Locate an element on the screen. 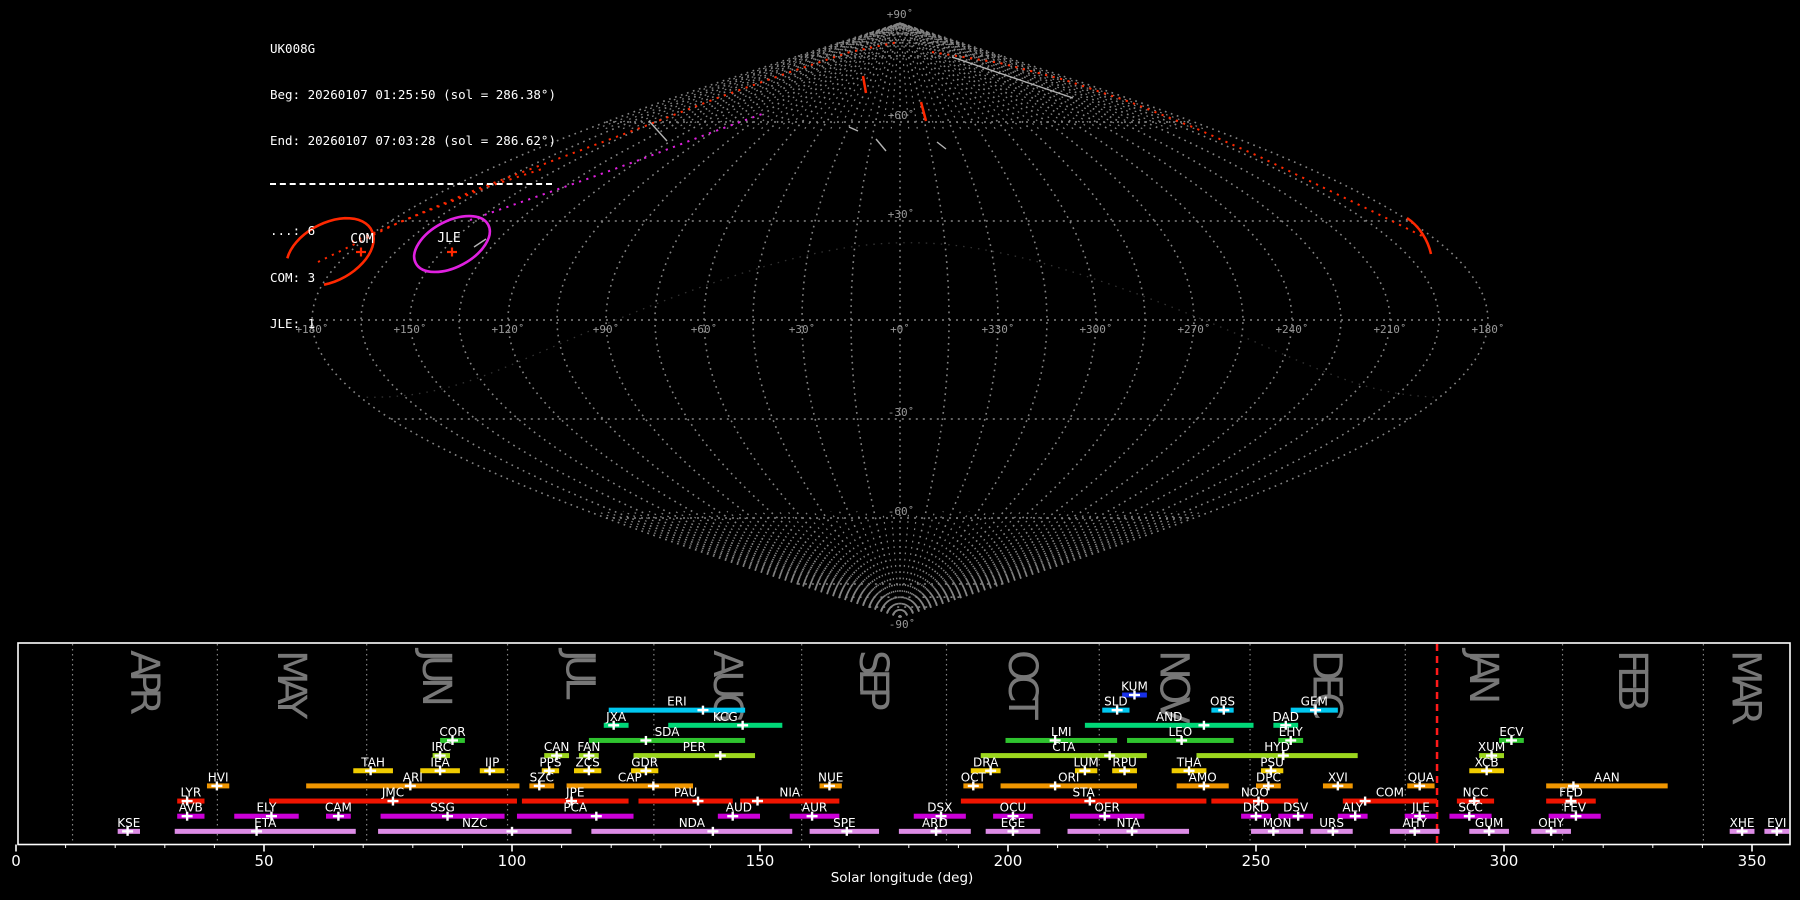 The height and width of the screenshot is (900, 1800). session-beg: Beg: 20260107 01:25:50 (sol = 286.38°) is located at coordinates (413, 95).